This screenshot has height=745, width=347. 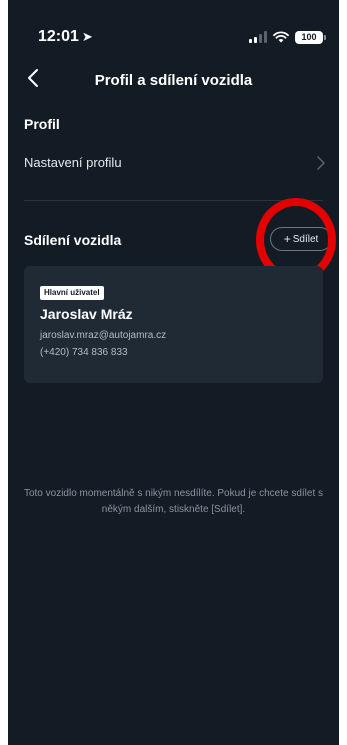 I want to click on user-name: Jaroslav Mráz, so click(x=86, y=314).